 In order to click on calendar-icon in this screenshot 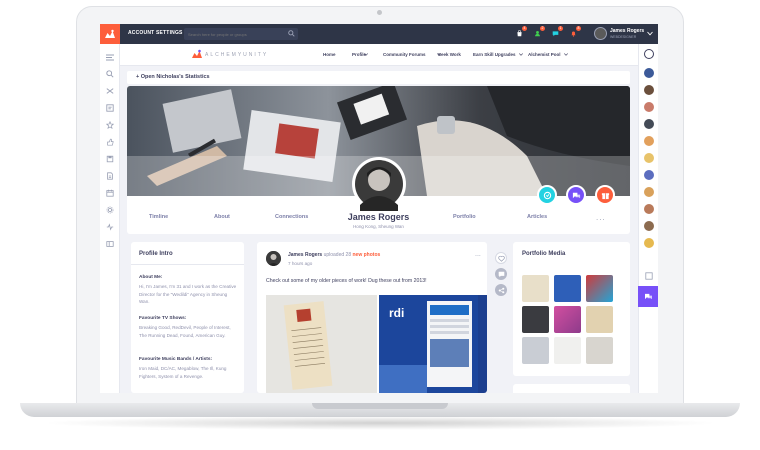, I will do `click(110, 193)`.